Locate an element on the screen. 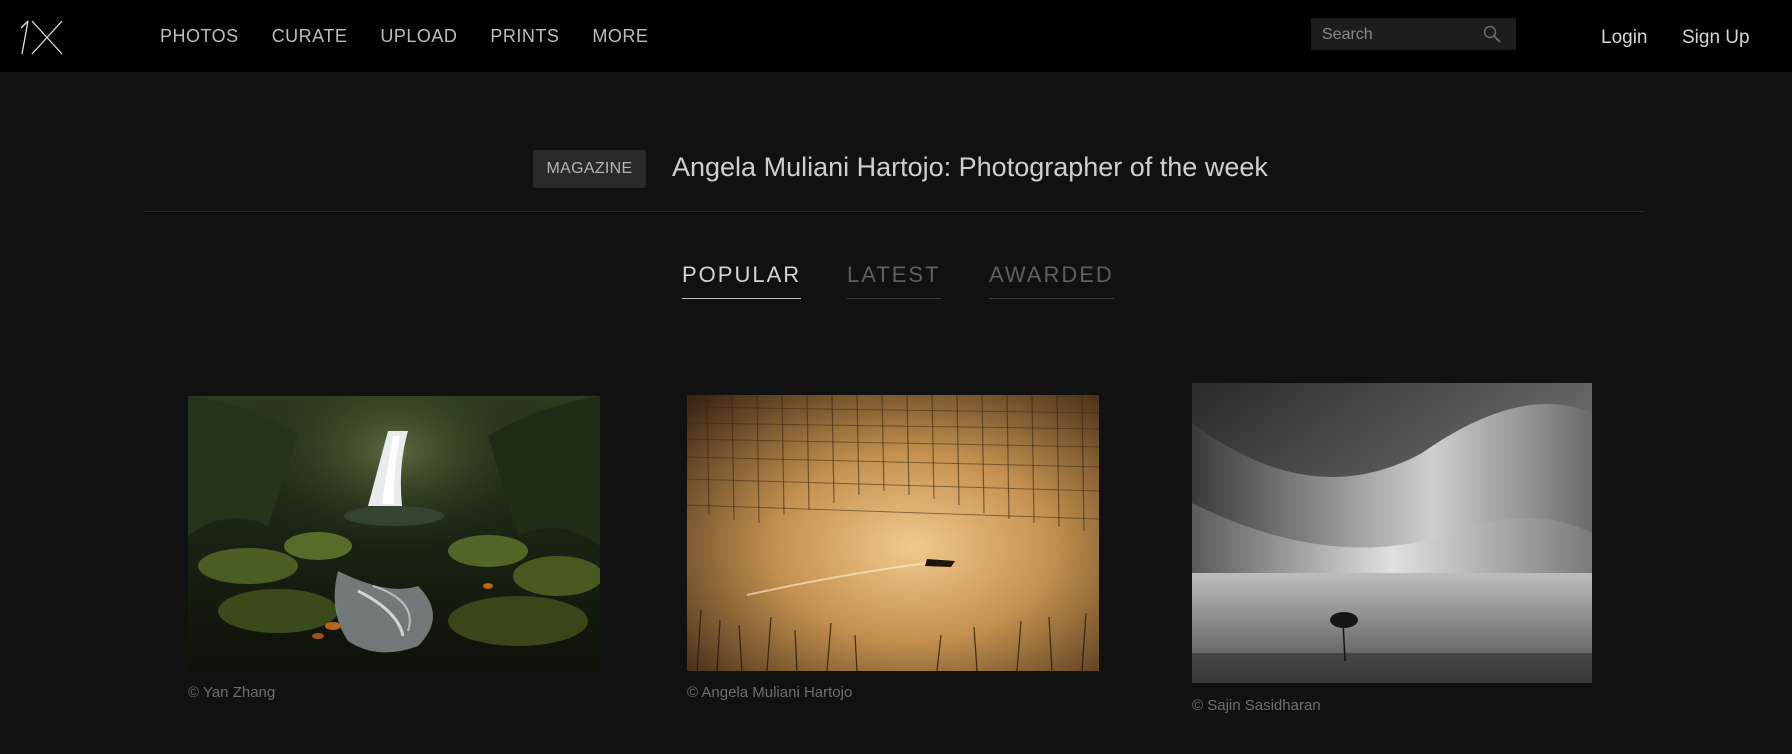 Image resolution: width=1792 pixels, height=754 pixels. golden-sea-image is located at coordinates (893, 533).